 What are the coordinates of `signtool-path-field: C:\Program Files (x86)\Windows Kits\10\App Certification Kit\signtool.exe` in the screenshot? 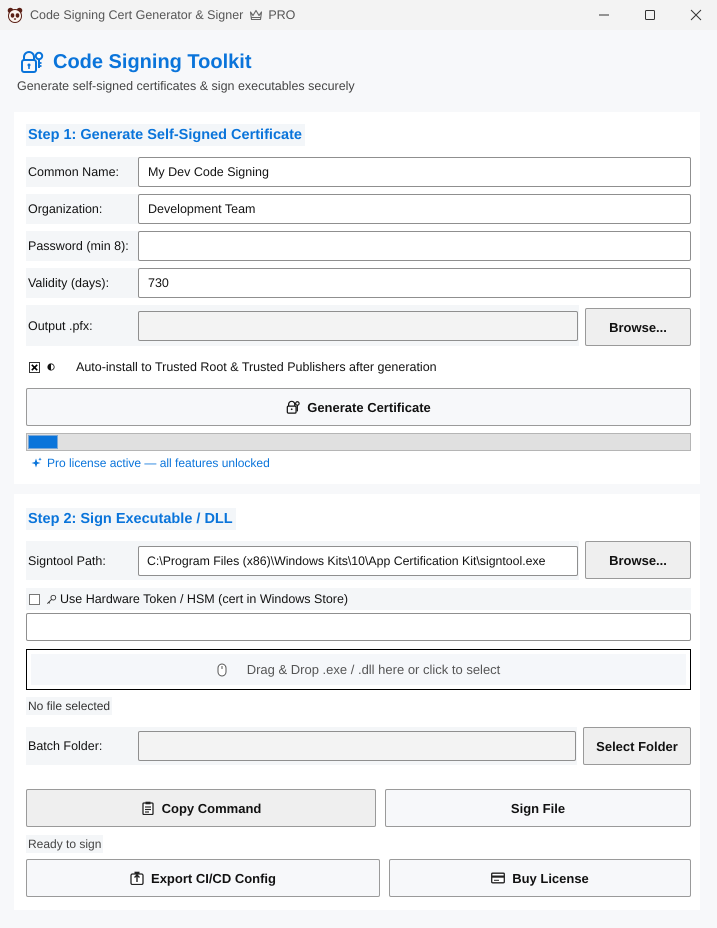 It's located at (358, 561).